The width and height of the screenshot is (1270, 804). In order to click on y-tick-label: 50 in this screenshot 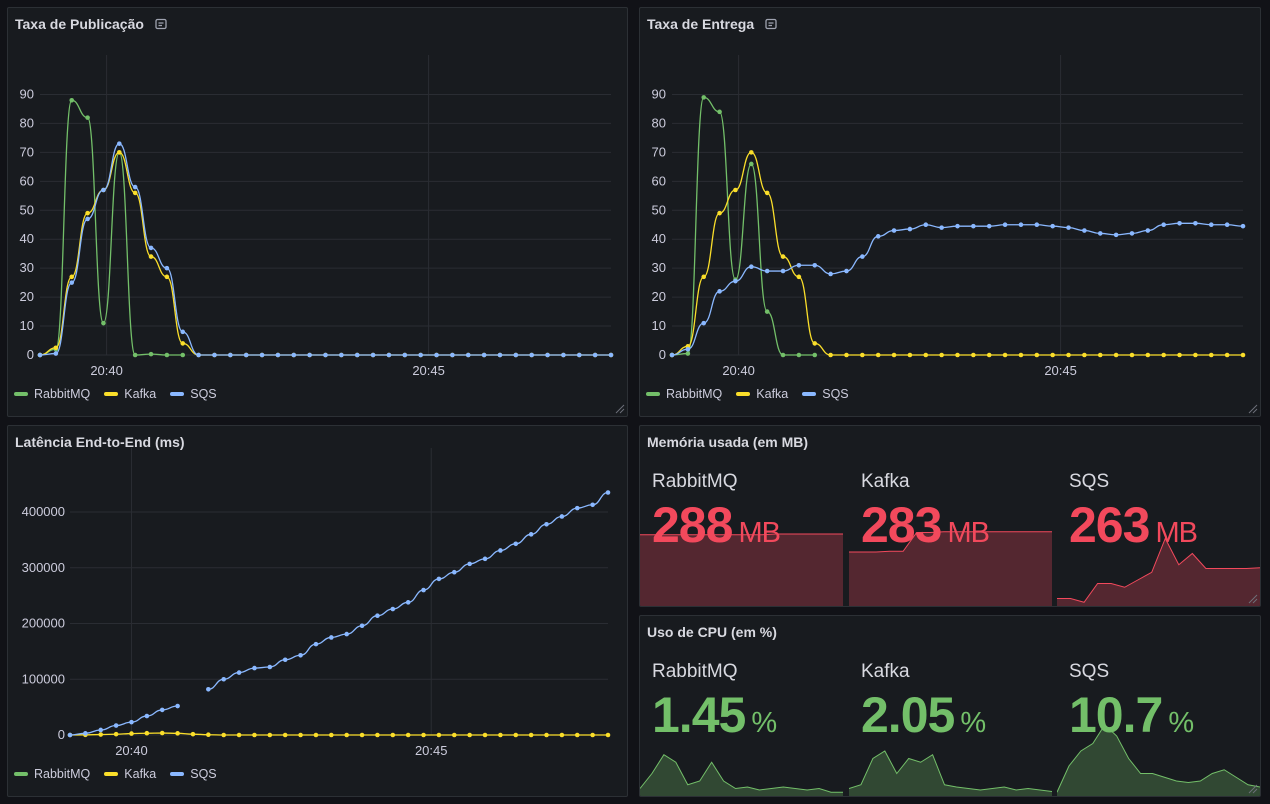, I will do `click(659, 209)`.